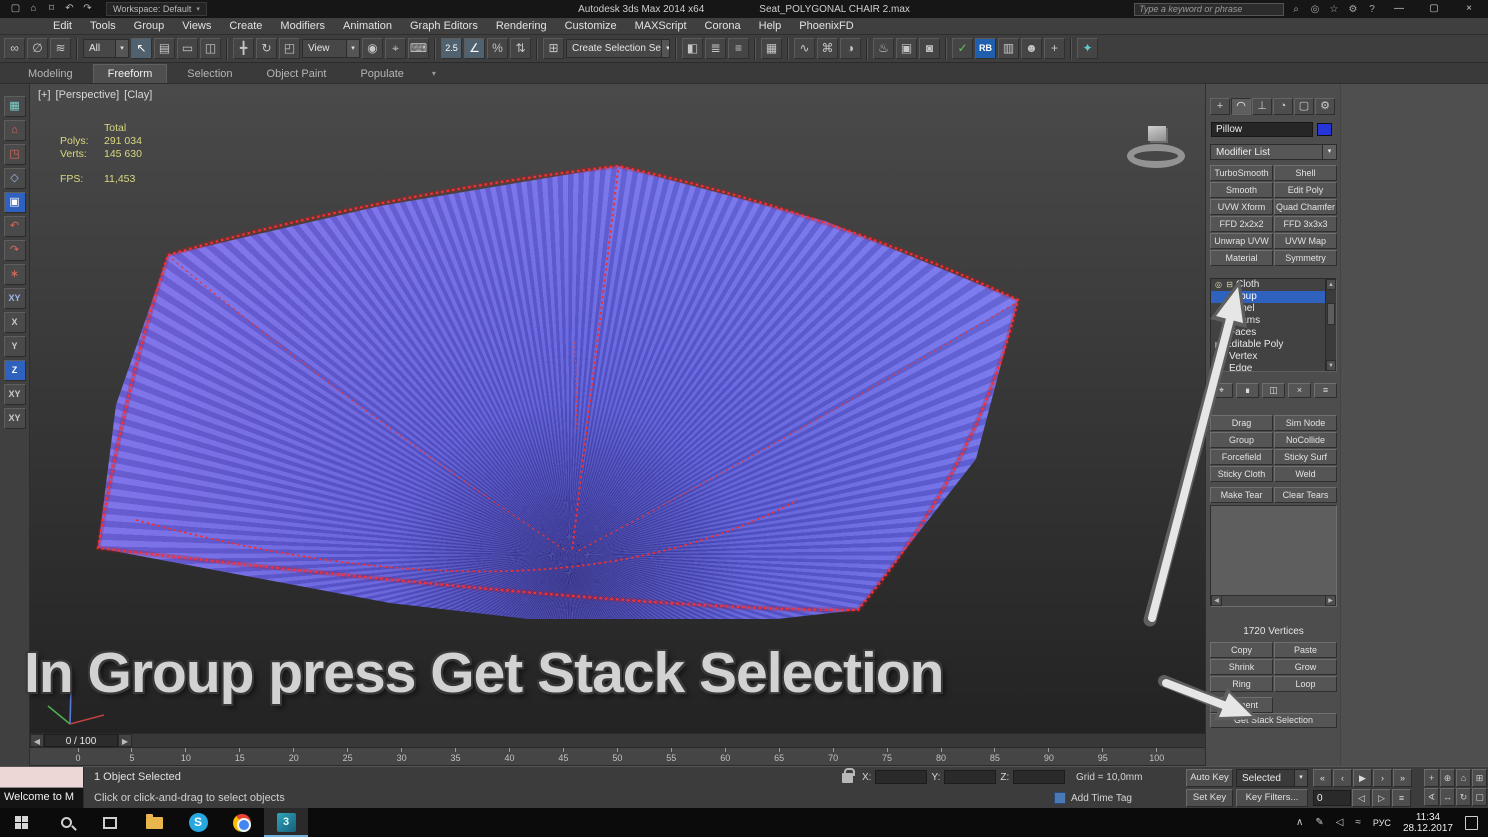 The height and width of the screenshot is (837, 1488). I want to click on copy-button: Copy, so click(1241, 650).